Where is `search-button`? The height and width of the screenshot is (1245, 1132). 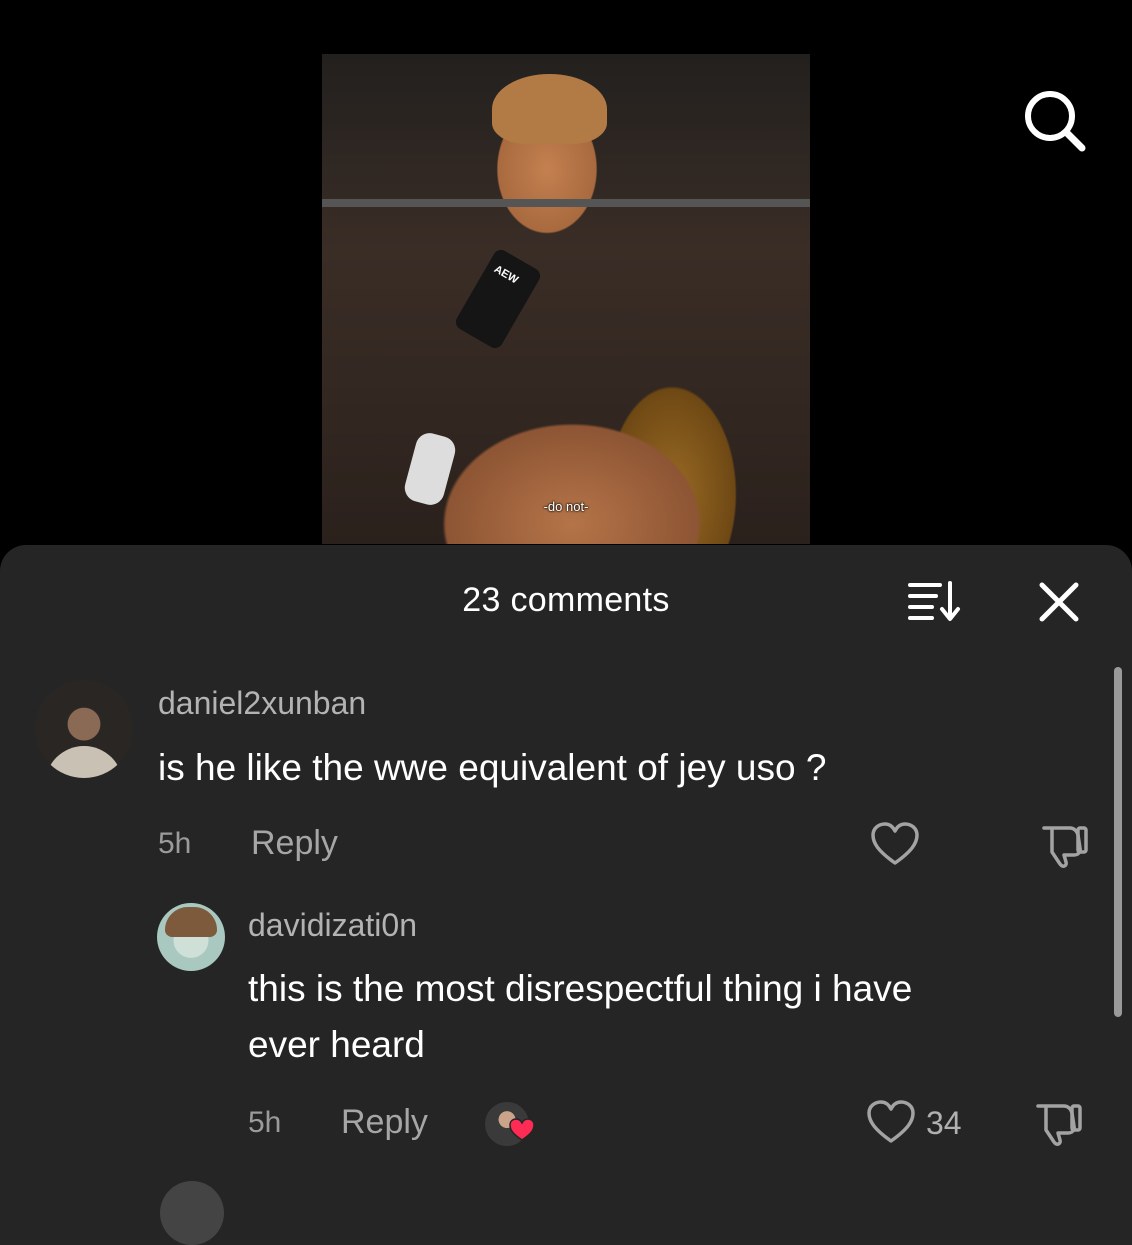
search-button is located at coordinates (1055, 121).